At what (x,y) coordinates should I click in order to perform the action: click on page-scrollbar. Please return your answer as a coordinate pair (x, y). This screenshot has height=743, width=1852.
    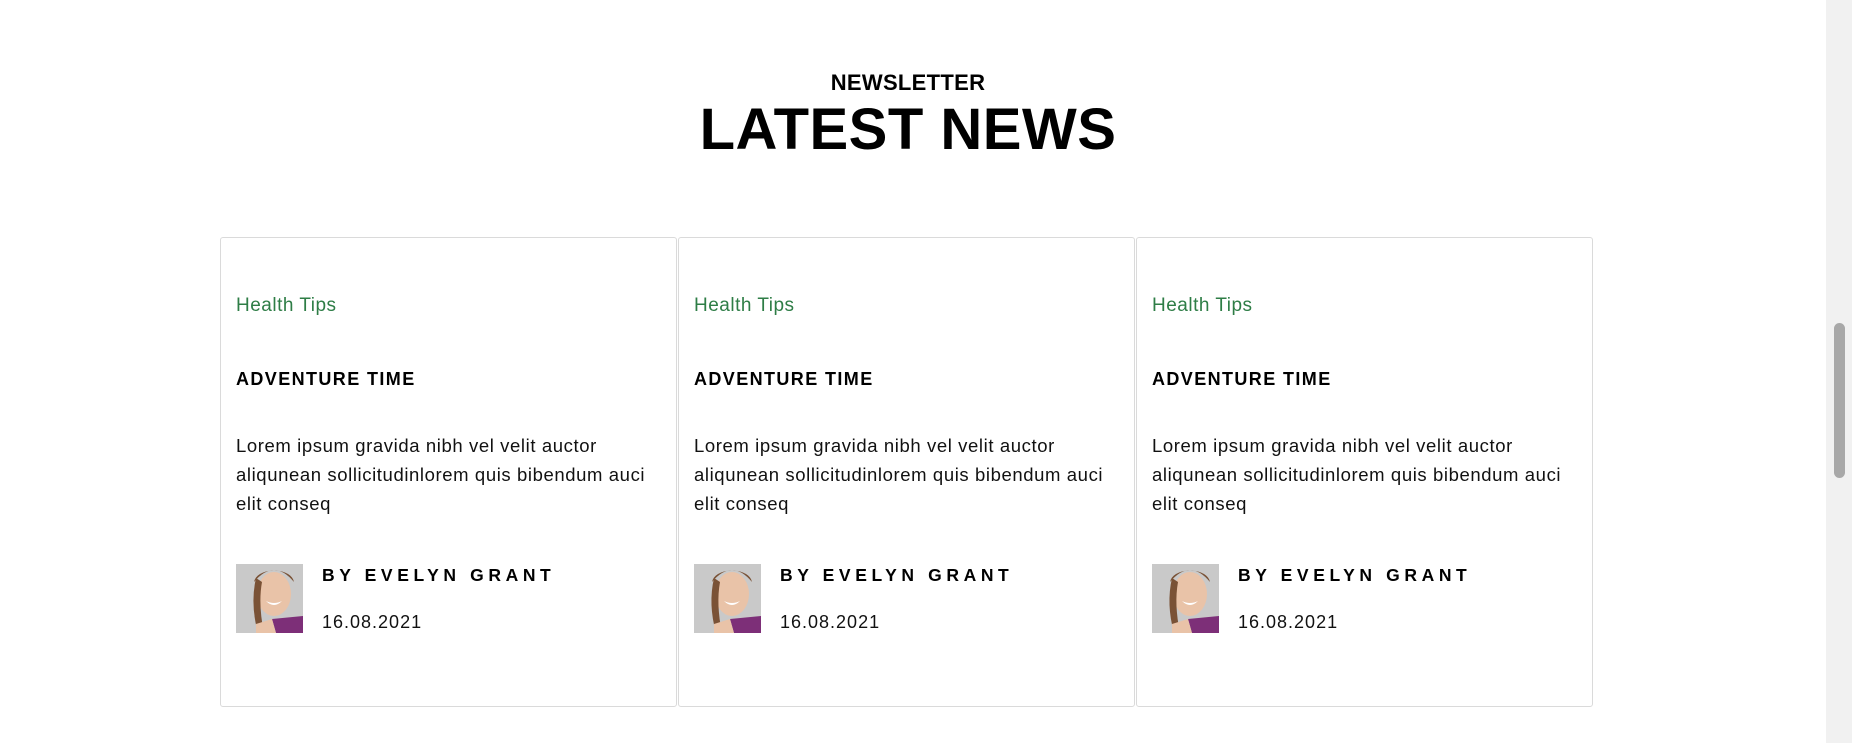
    Looking at the image, I should click on (1839, 371).